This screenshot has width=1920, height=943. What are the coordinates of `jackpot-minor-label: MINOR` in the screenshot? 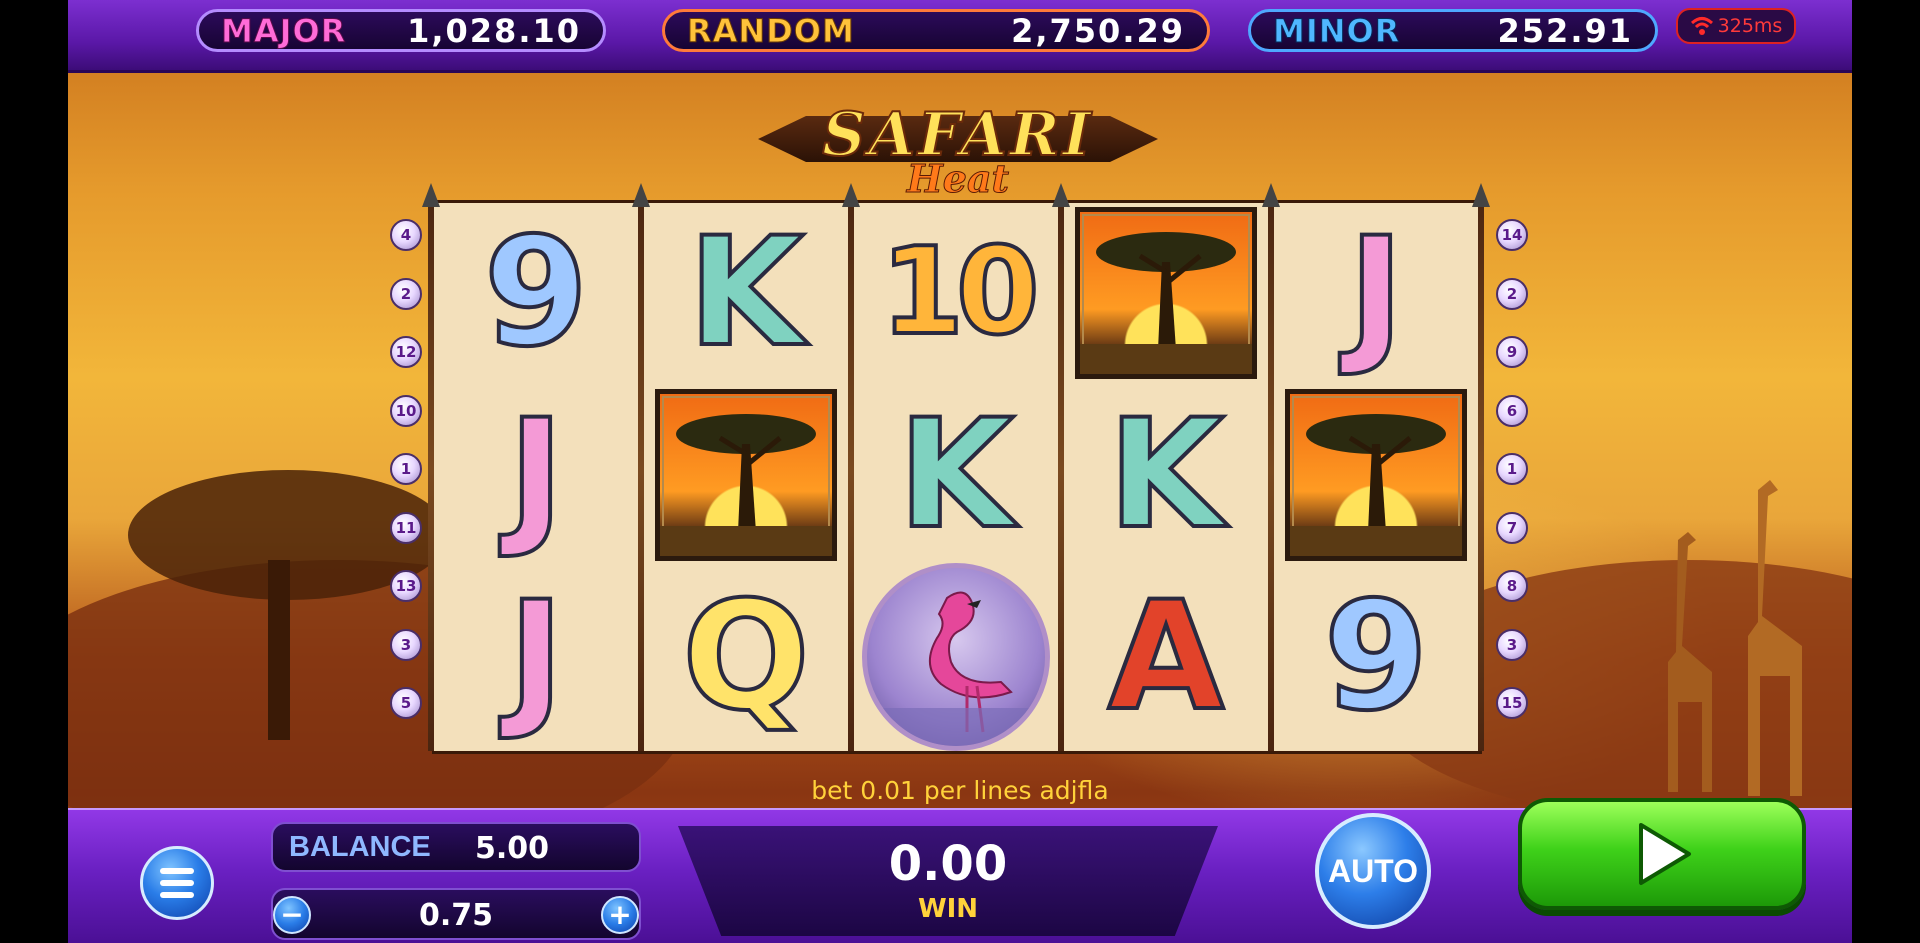 It's located at (1336, 30).